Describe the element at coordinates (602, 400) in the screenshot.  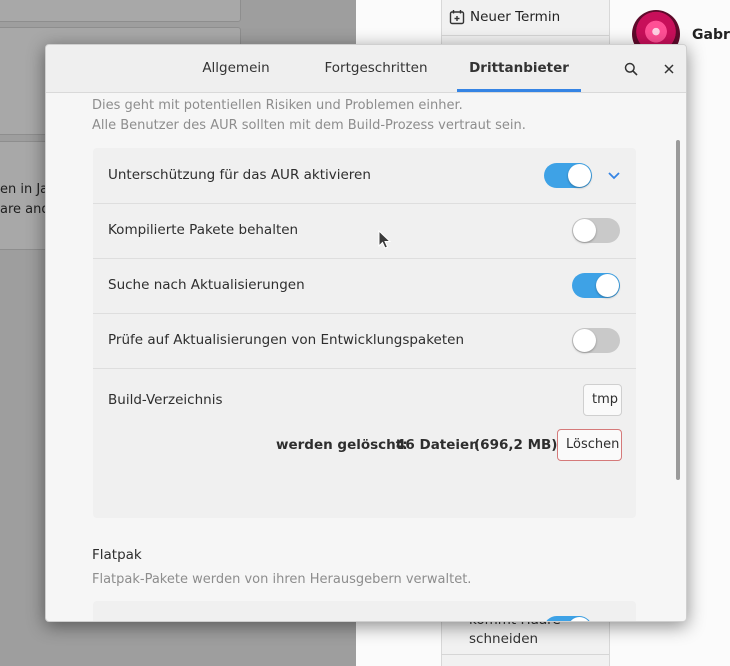
I see `build-directory-button: tmp` at that location.